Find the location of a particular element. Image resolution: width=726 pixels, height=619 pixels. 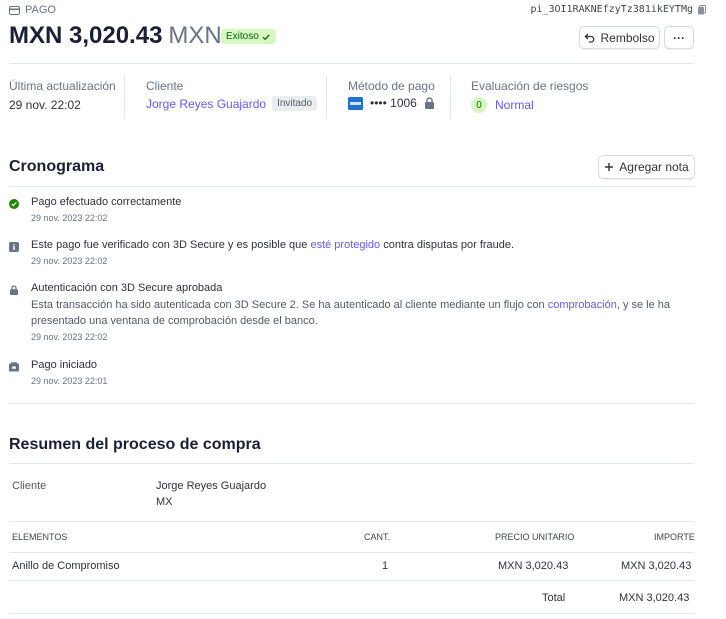

payment-amount: MXN 3,020.43 MXN is located at coordinates (115, 36).